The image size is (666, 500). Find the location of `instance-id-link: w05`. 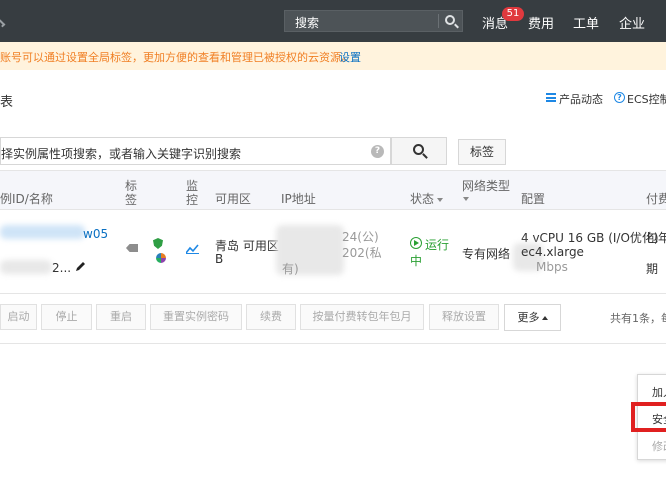

instance-id-link: w05 is located at coordinates (95, 234).